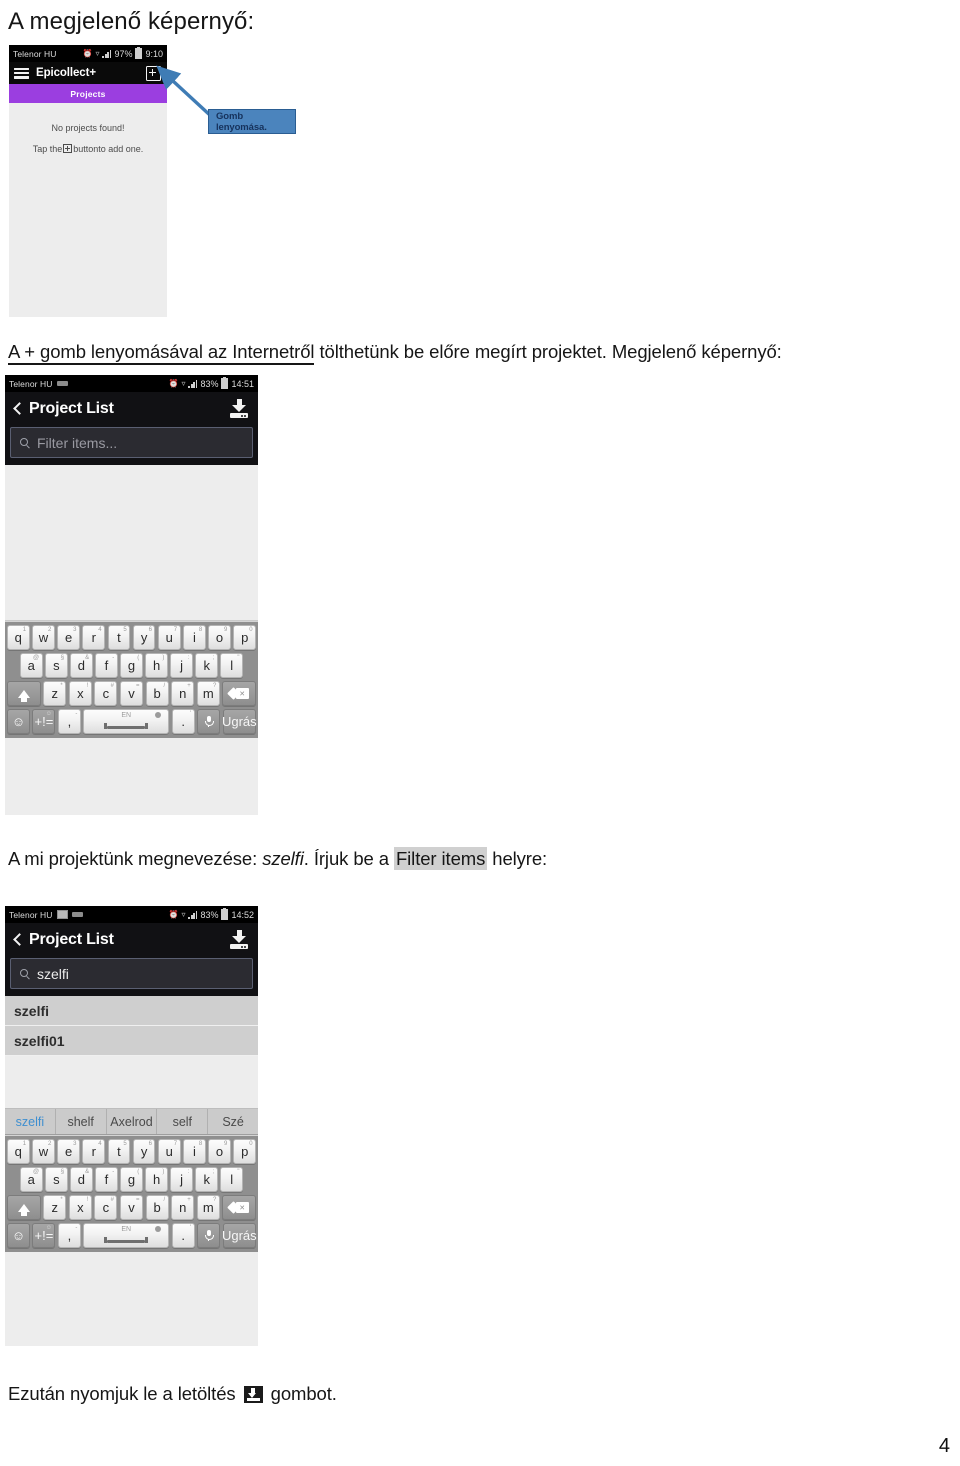 Image resolution: width=960 pixels, height=1466 pixels. What do you see at coordinates (36, 1171) in the screenshot?
I see `key-secondary: @` at bounding box center [36, 1171].